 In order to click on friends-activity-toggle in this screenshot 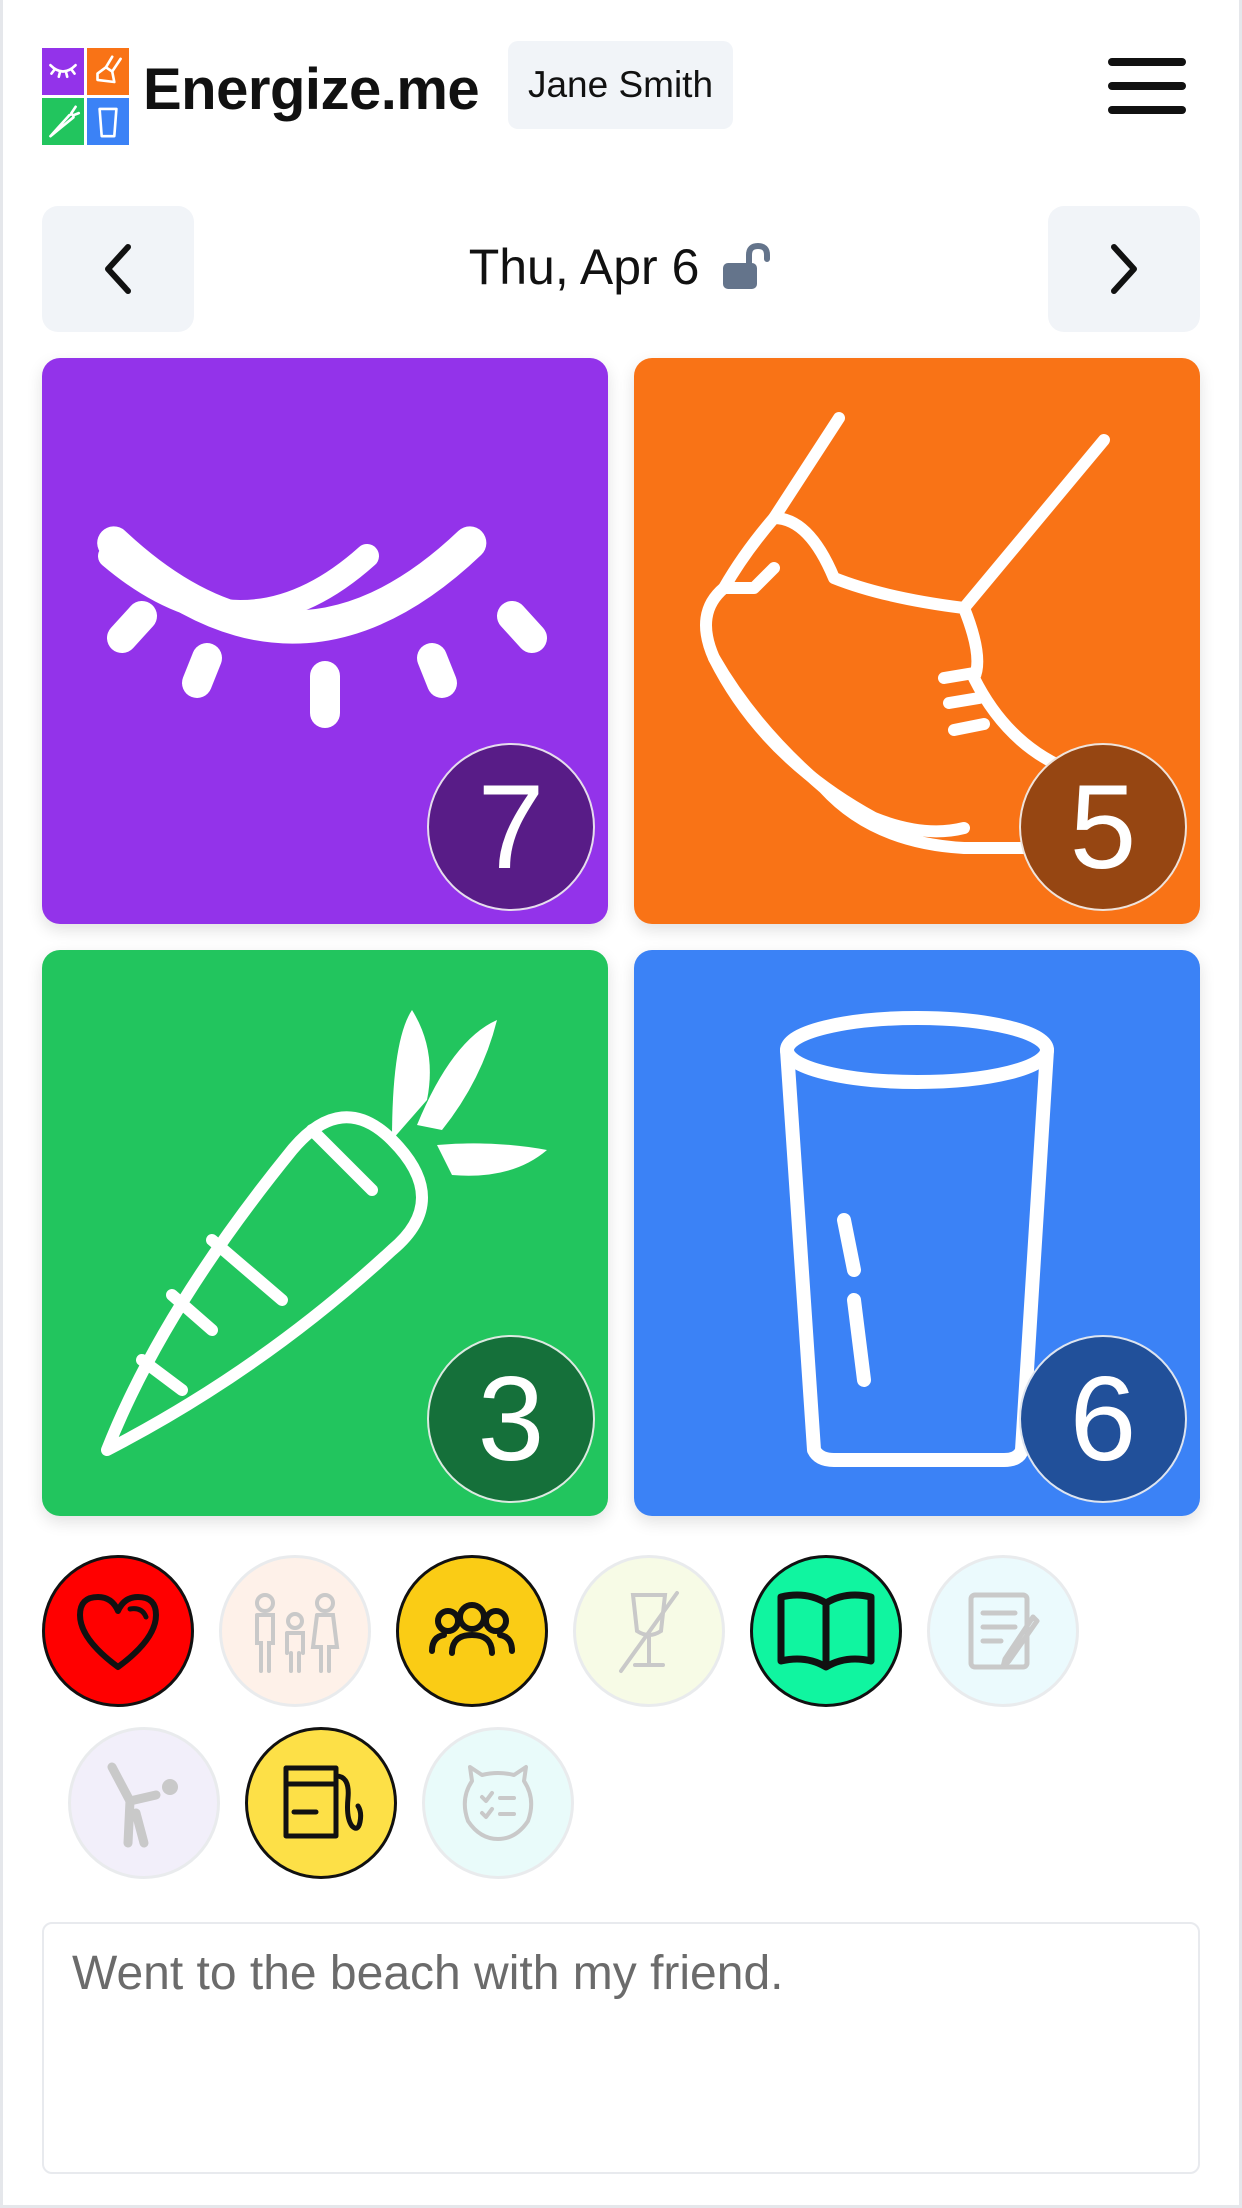, I will do `click(472, 1631)`.